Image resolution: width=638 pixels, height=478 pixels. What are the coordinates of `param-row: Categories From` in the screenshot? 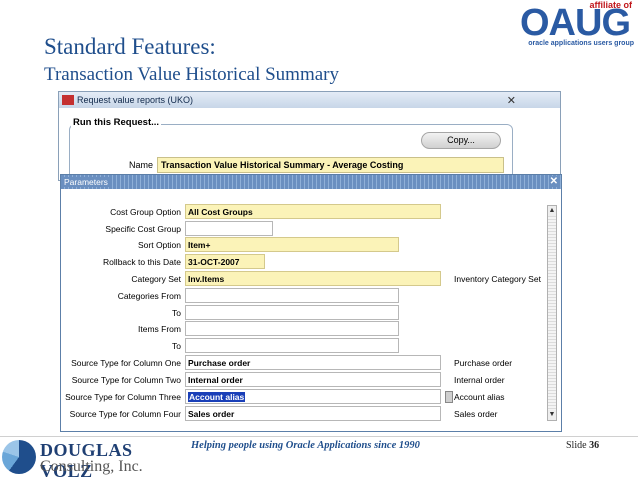 It's located at (306, 295).